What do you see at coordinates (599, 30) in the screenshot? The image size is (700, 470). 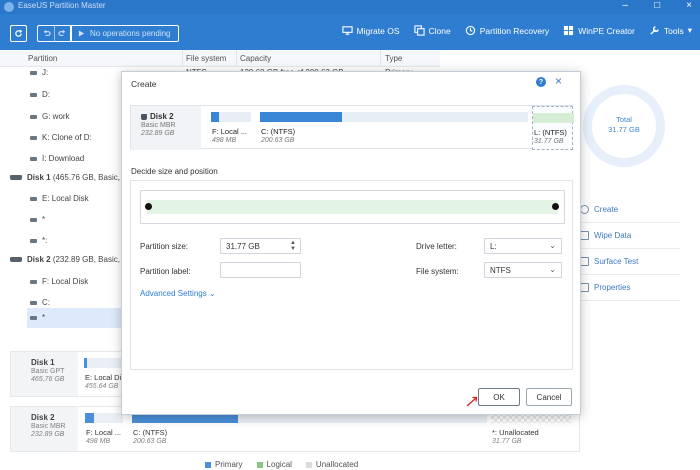 I see `winpe-creator-button: WinPE Creator` at bounding box center [599, 30].